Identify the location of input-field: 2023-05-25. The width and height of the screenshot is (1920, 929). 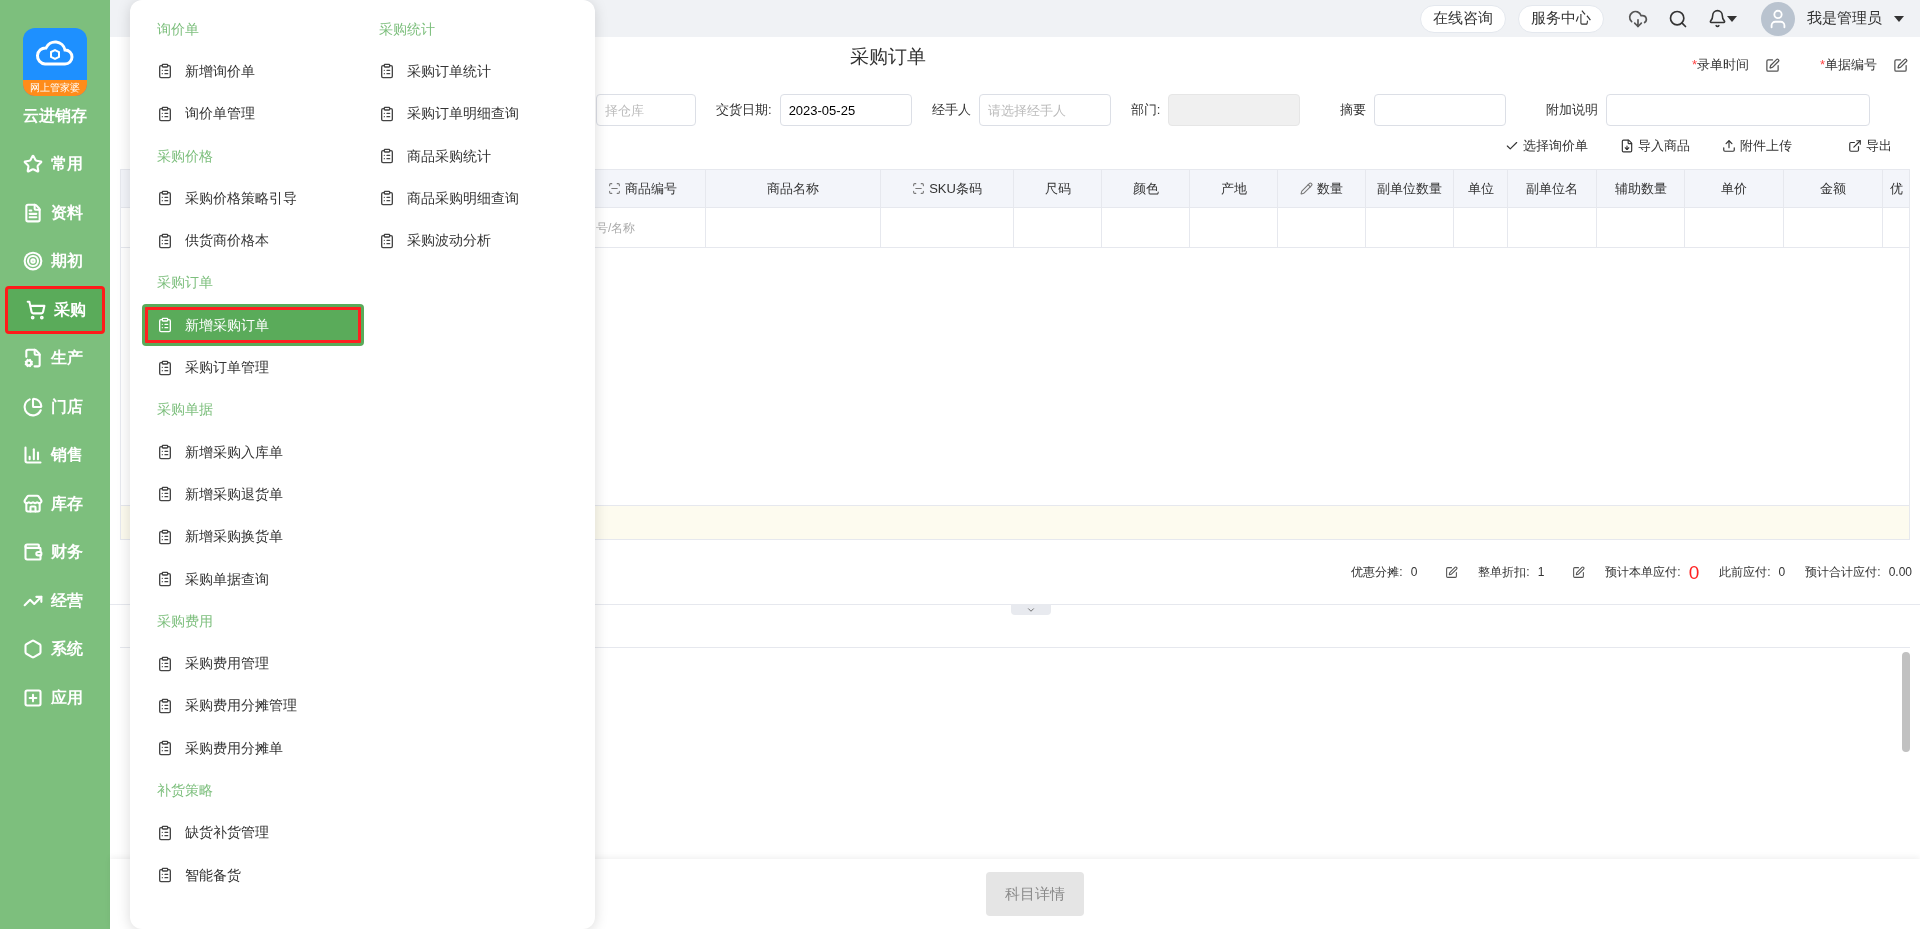
(845, 110).